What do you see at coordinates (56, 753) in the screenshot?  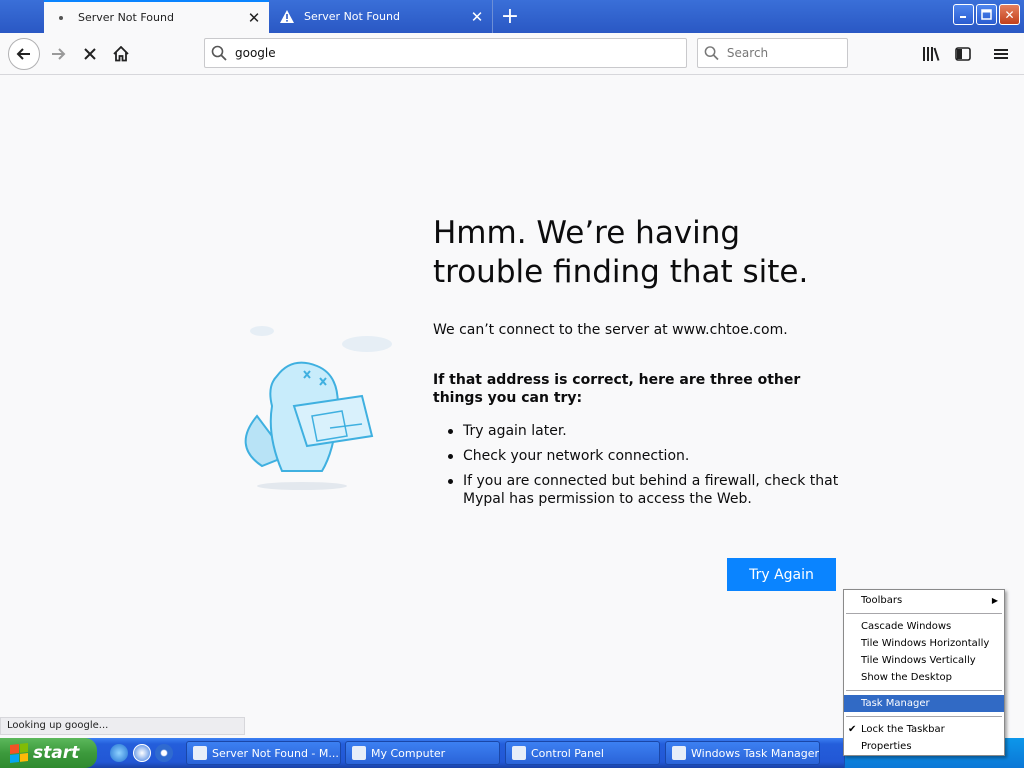 I see `start-label: start` at bounding box center [56, 753].